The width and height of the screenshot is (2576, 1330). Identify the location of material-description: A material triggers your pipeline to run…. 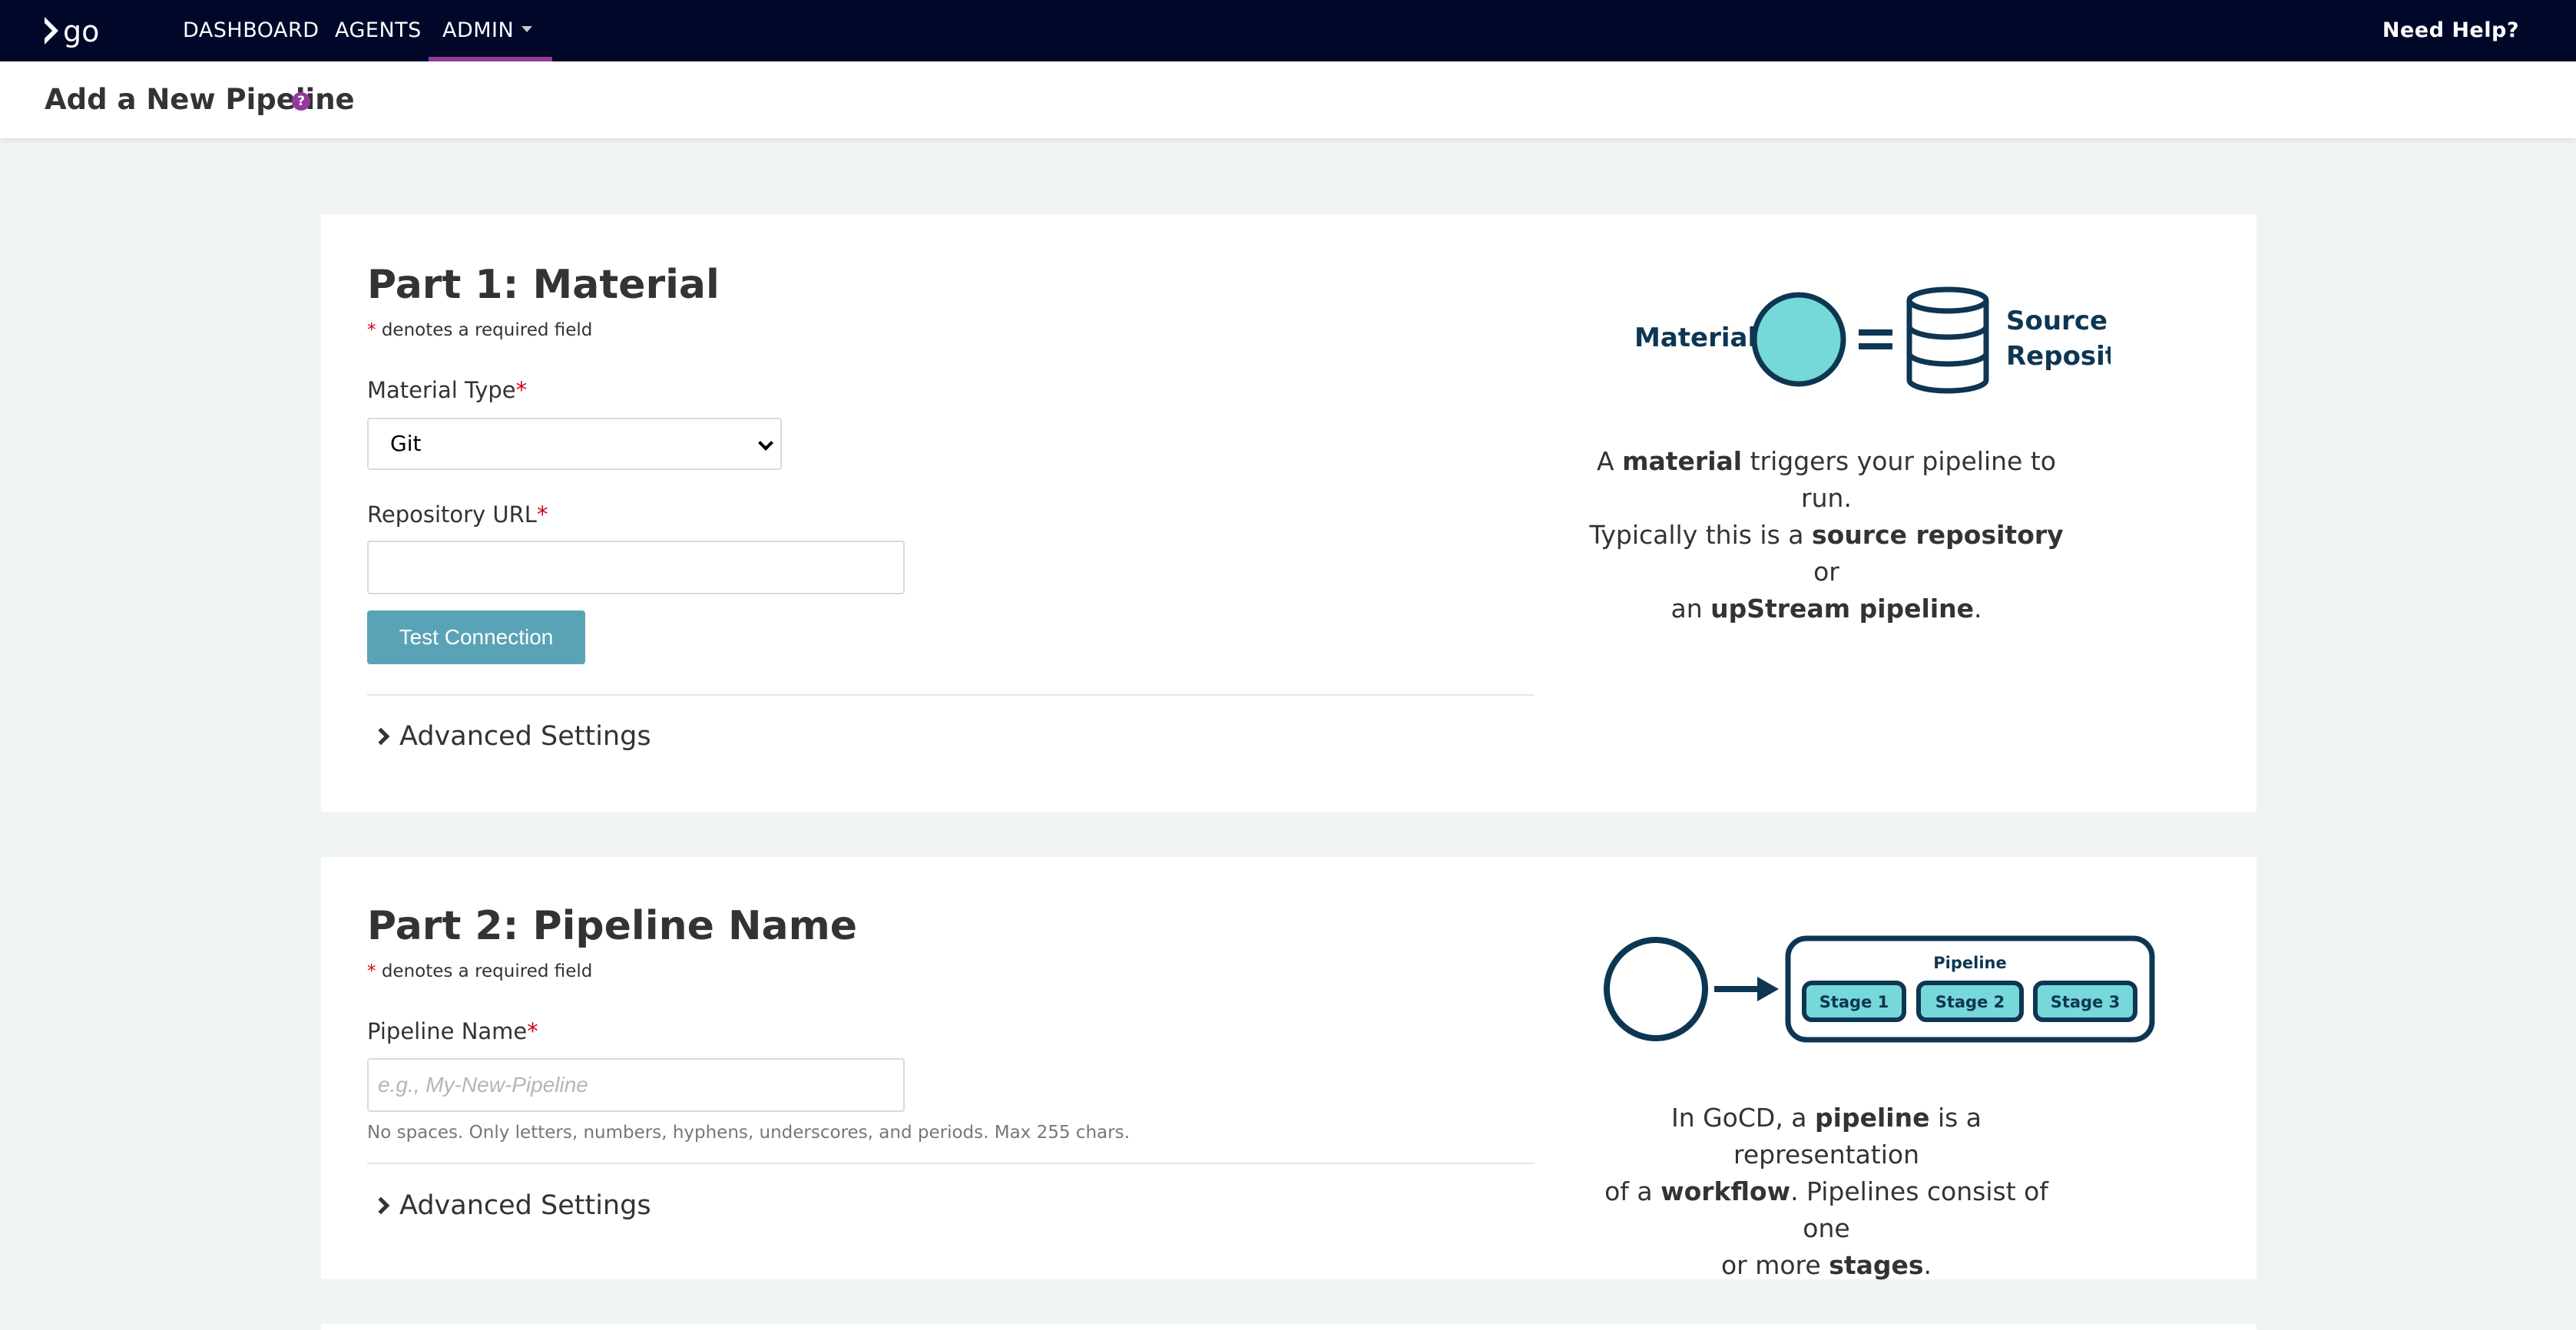
(1826, 535).